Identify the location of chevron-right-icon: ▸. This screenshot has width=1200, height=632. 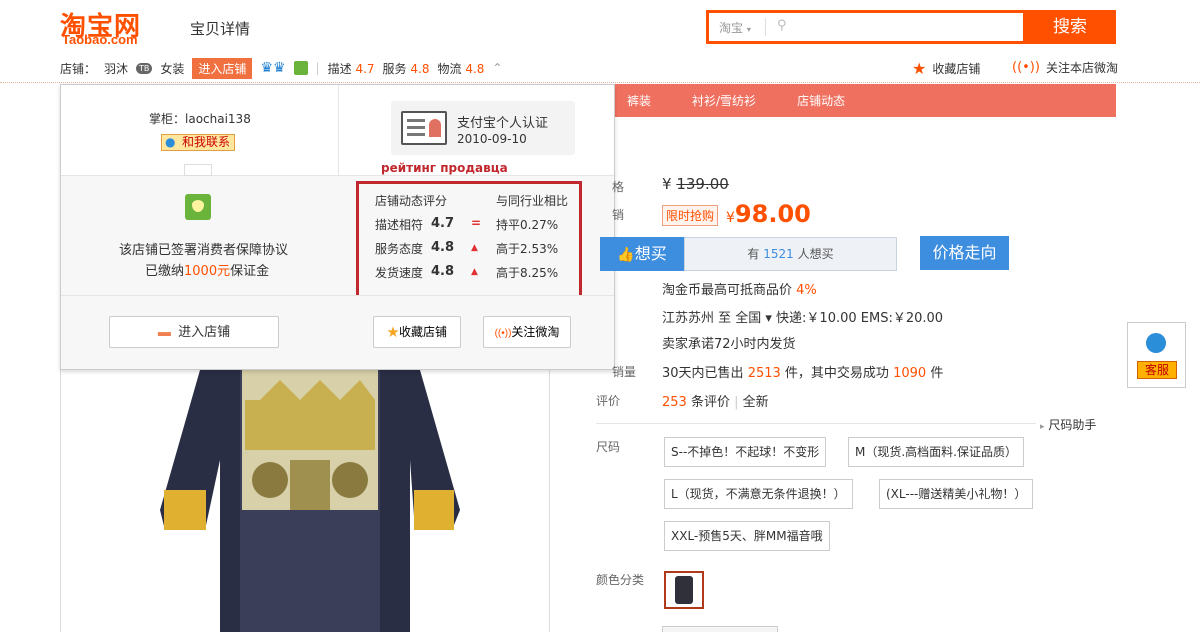
(1042, 427).